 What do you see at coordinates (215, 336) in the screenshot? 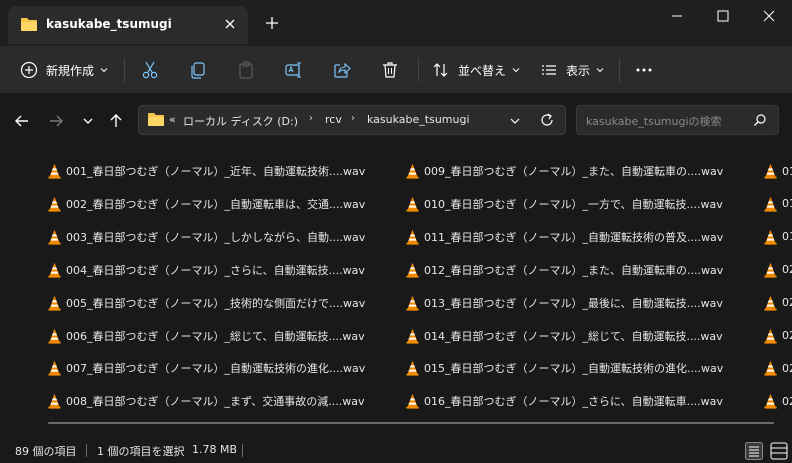
I see `file-name: 006_春日部つむぎ（ノーマル）_総じて、自動運転技....wav` at bounding box center [215, 336].